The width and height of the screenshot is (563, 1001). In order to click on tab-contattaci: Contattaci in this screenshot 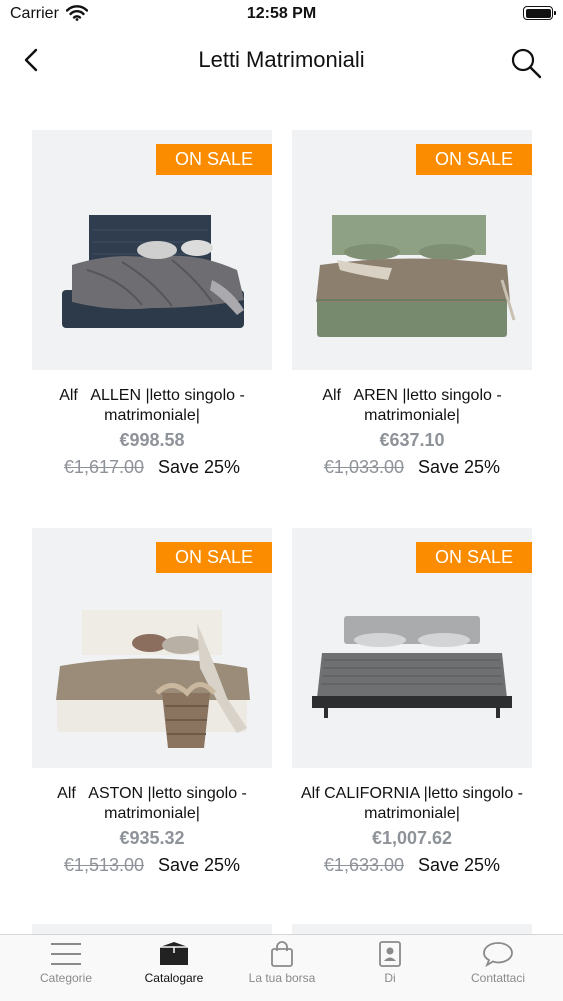, I will do `click(498, 963)`.